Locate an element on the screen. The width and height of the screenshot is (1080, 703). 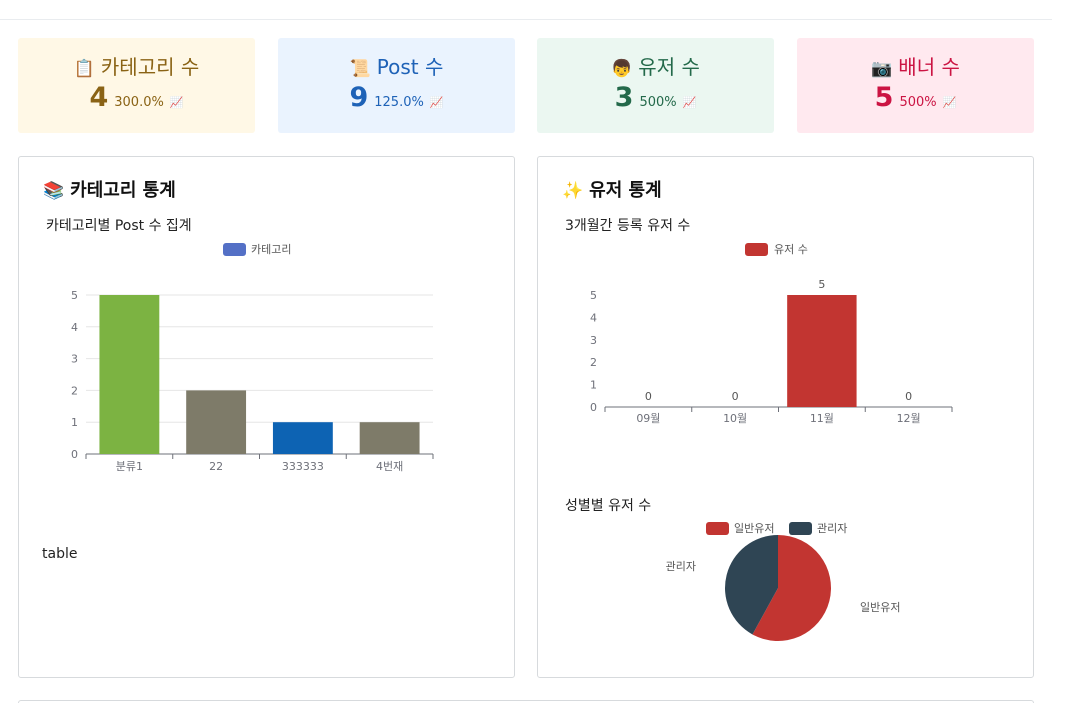
x-tick-label: 10월 is located at coordinates (735, 418).